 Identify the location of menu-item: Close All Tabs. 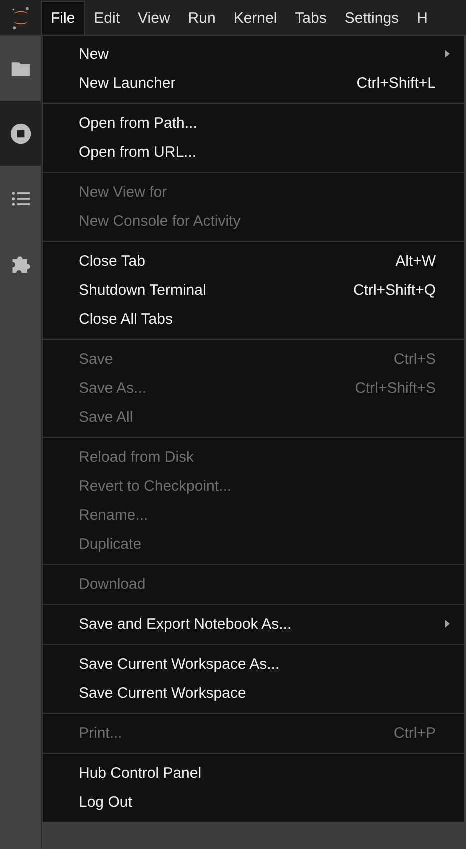
(253, 319).